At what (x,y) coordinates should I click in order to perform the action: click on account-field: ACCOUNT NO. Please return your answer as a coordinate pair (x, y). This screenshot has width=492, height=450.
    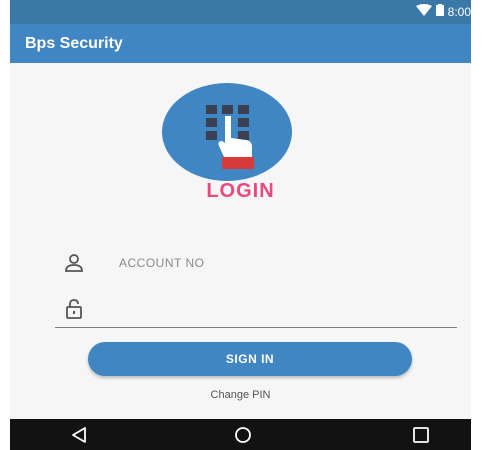
    Looking at the image, I should click on (256, 265).